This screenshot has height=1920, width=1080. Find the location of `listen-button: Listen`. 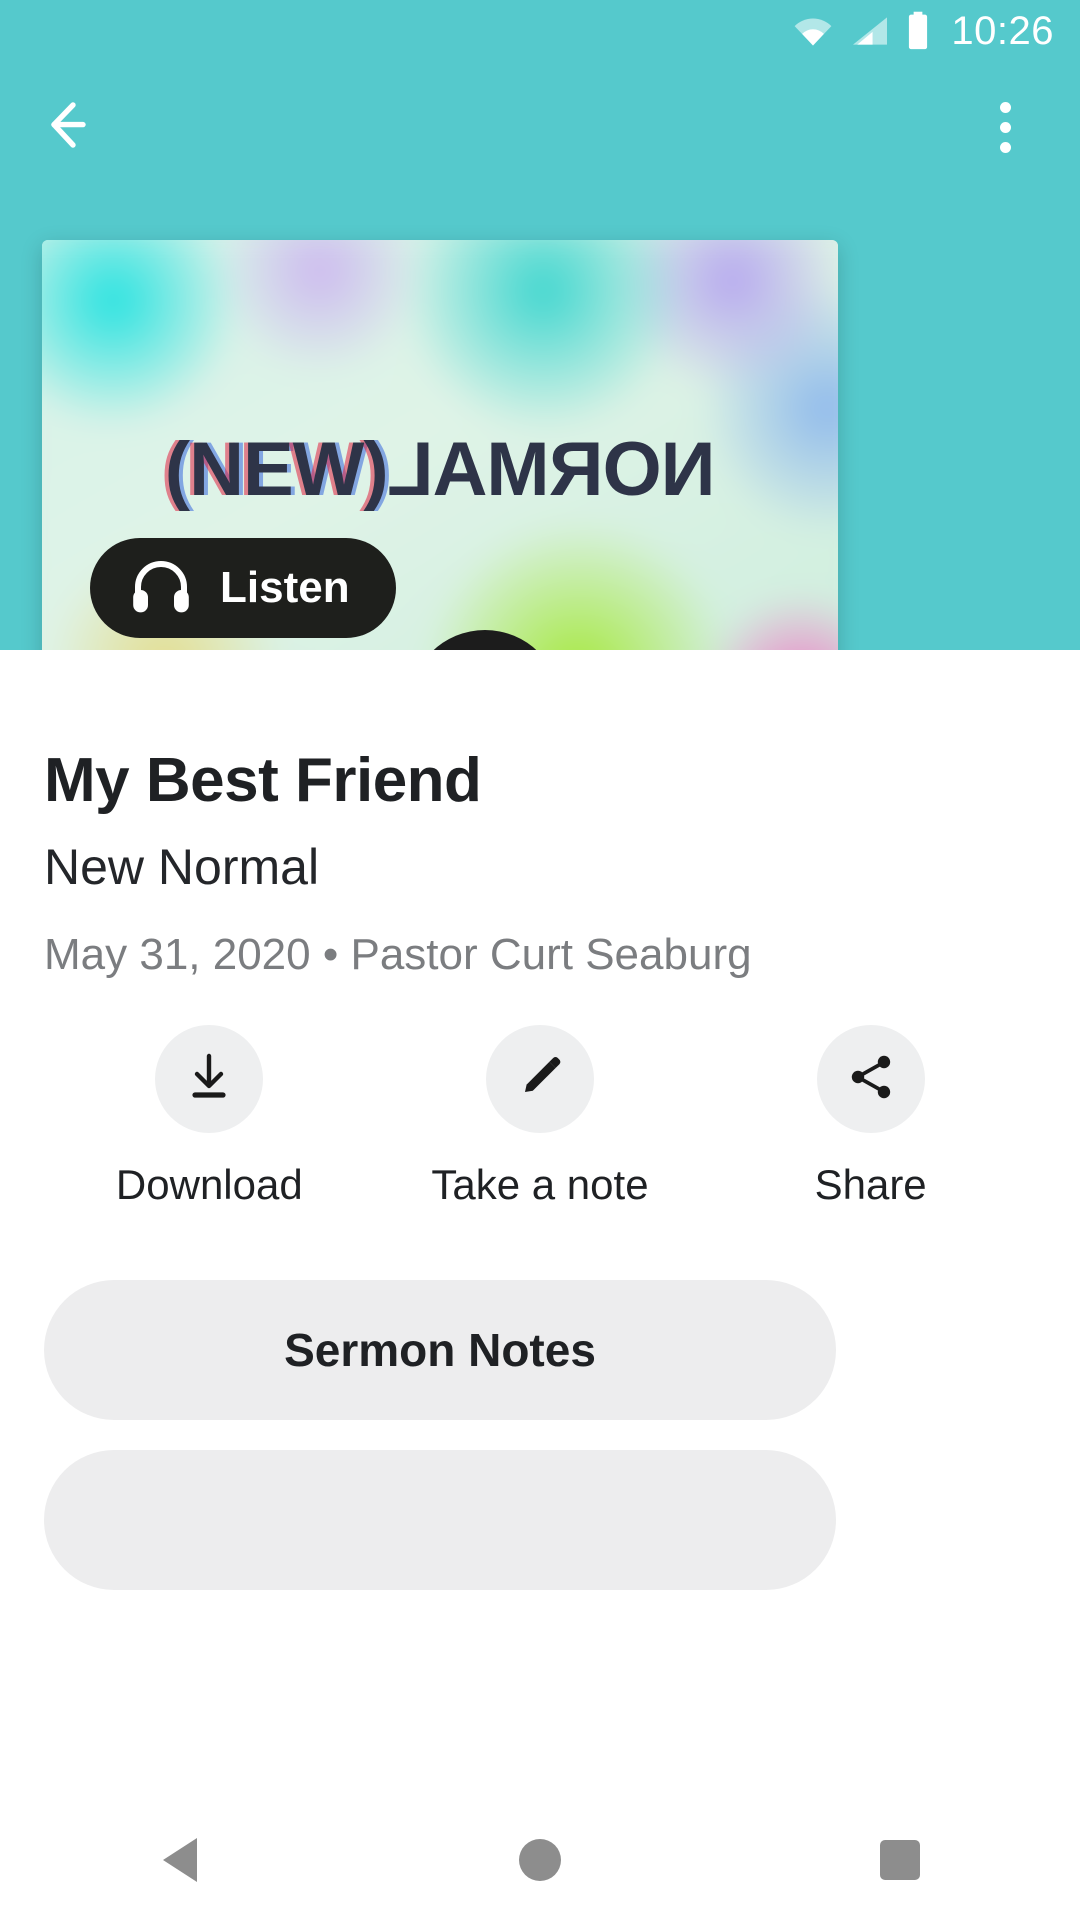

listen-button: Listen is located at coordinates (243, 588).